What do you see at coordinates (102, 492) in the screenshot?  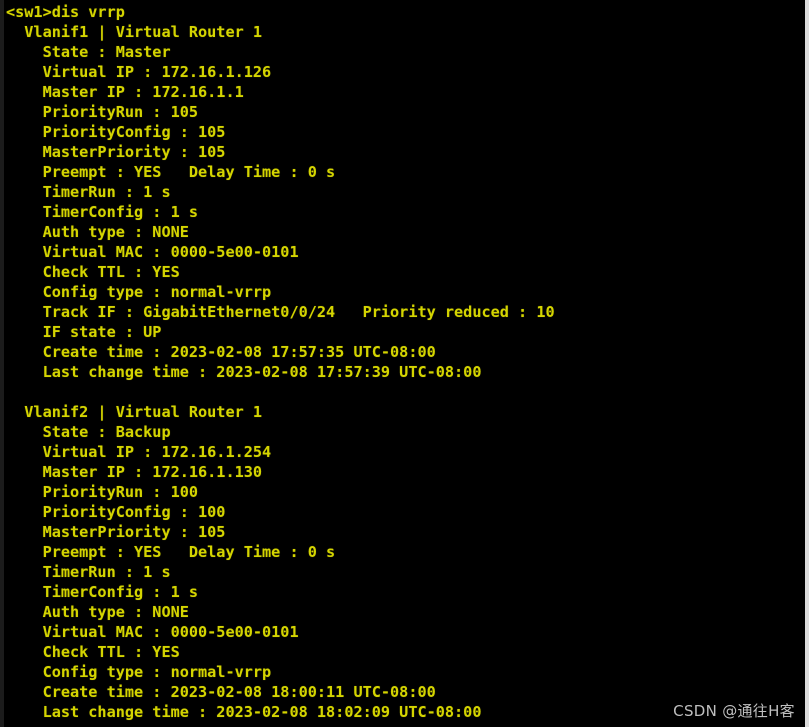 I see `terminal-line-vlanif2-priority-run: PriorityRun : 100` at bounding box center [102, 492].